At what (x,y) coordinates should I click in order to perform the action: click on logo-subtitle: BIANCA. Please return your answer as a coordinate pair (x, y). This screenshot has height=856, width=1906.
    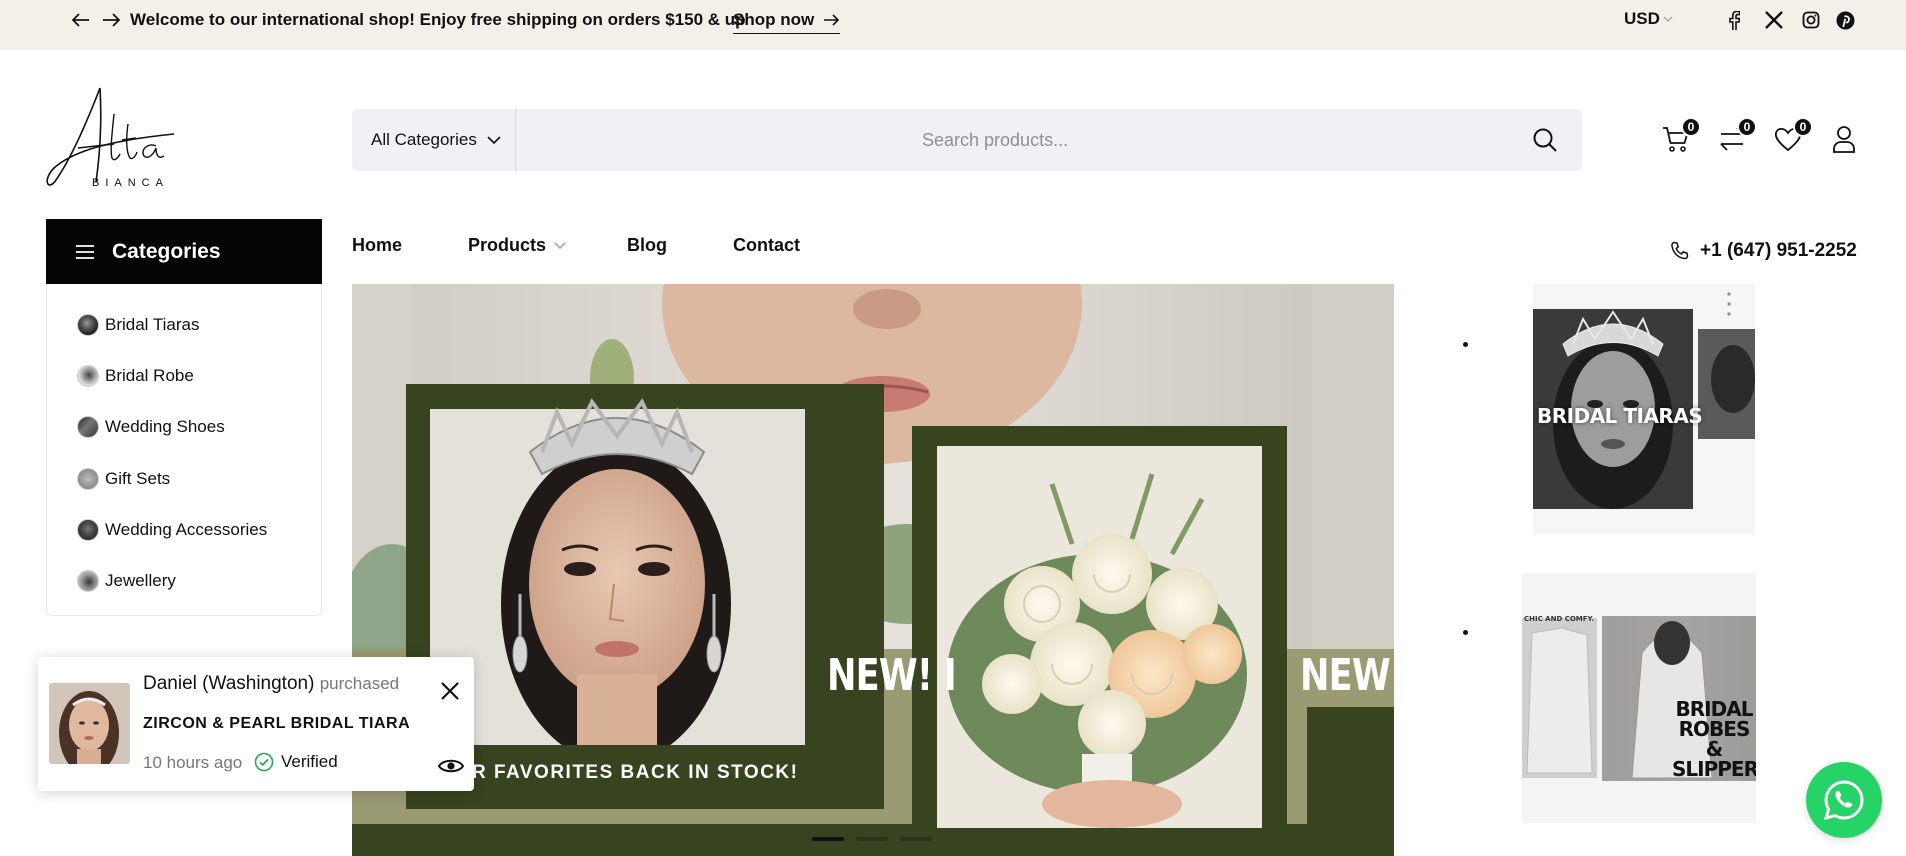
    Looking at the image, I should click on (130, 183).